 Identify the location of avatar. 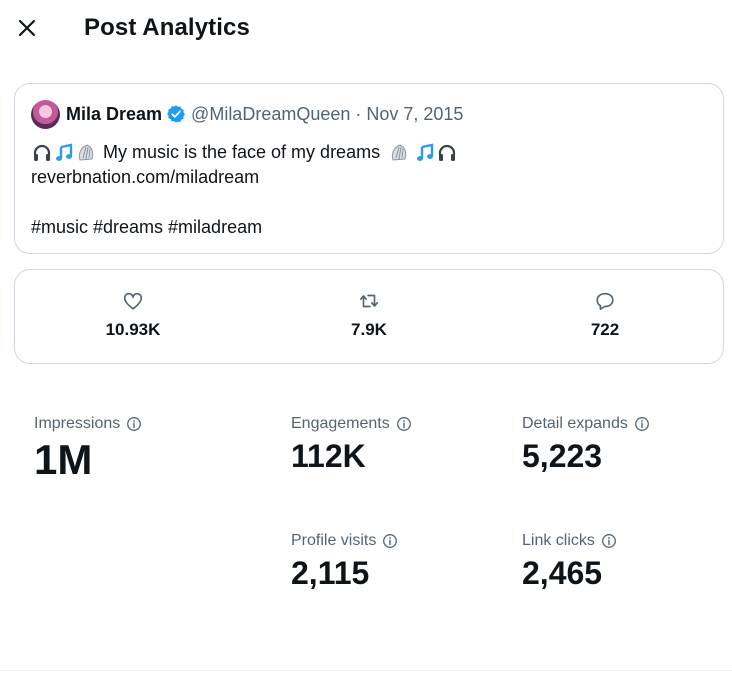
(45, 114).